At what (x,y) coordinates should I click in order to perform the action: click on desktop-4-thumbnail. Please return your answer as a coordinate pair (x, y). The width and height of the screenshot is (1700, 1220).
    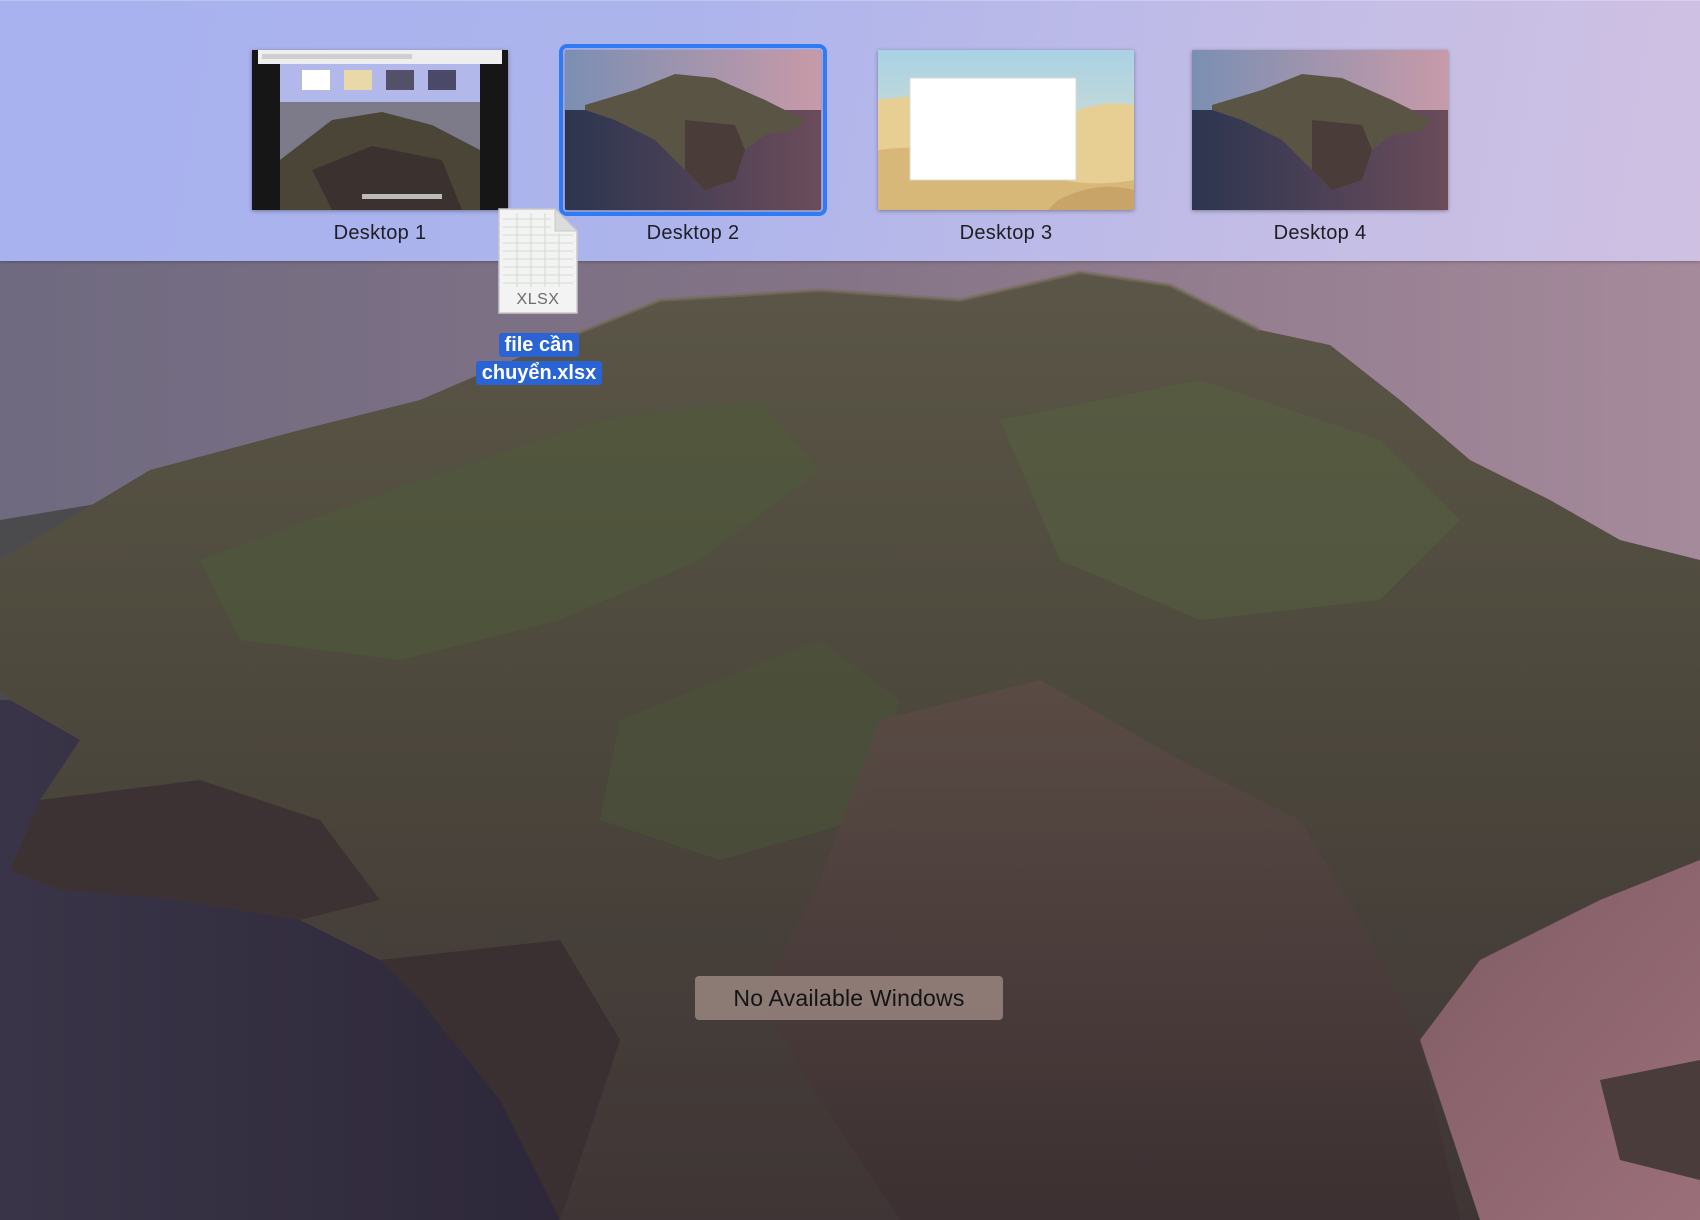
    Looking at the image, I should click on (1320, 130).